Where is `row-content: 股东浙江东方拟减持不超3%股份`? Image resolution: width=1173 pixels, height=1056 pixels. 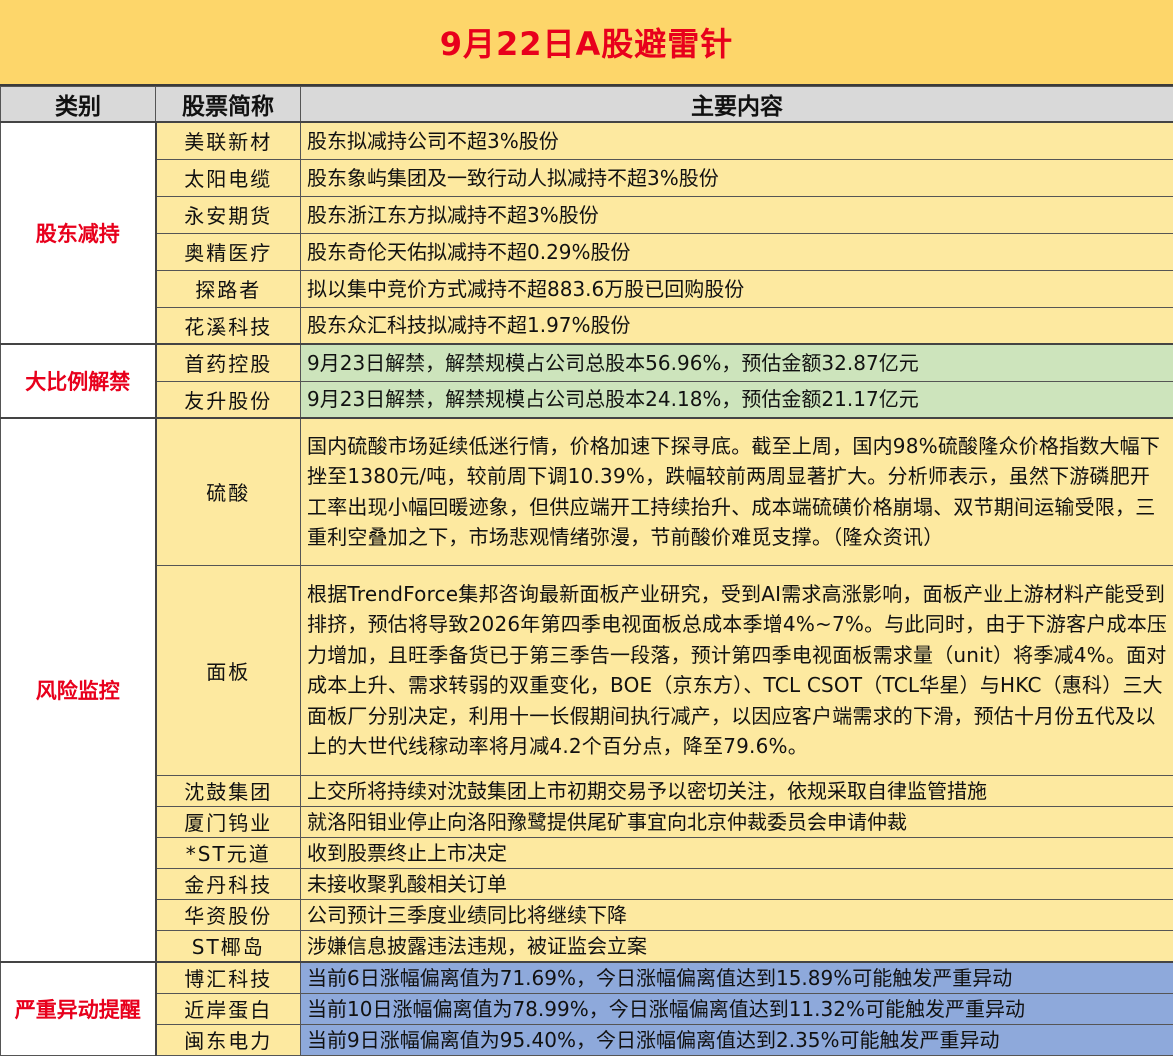
row-content: 股东浙江东方拟减持不超3%股份 is located at coordinates (737, 214).